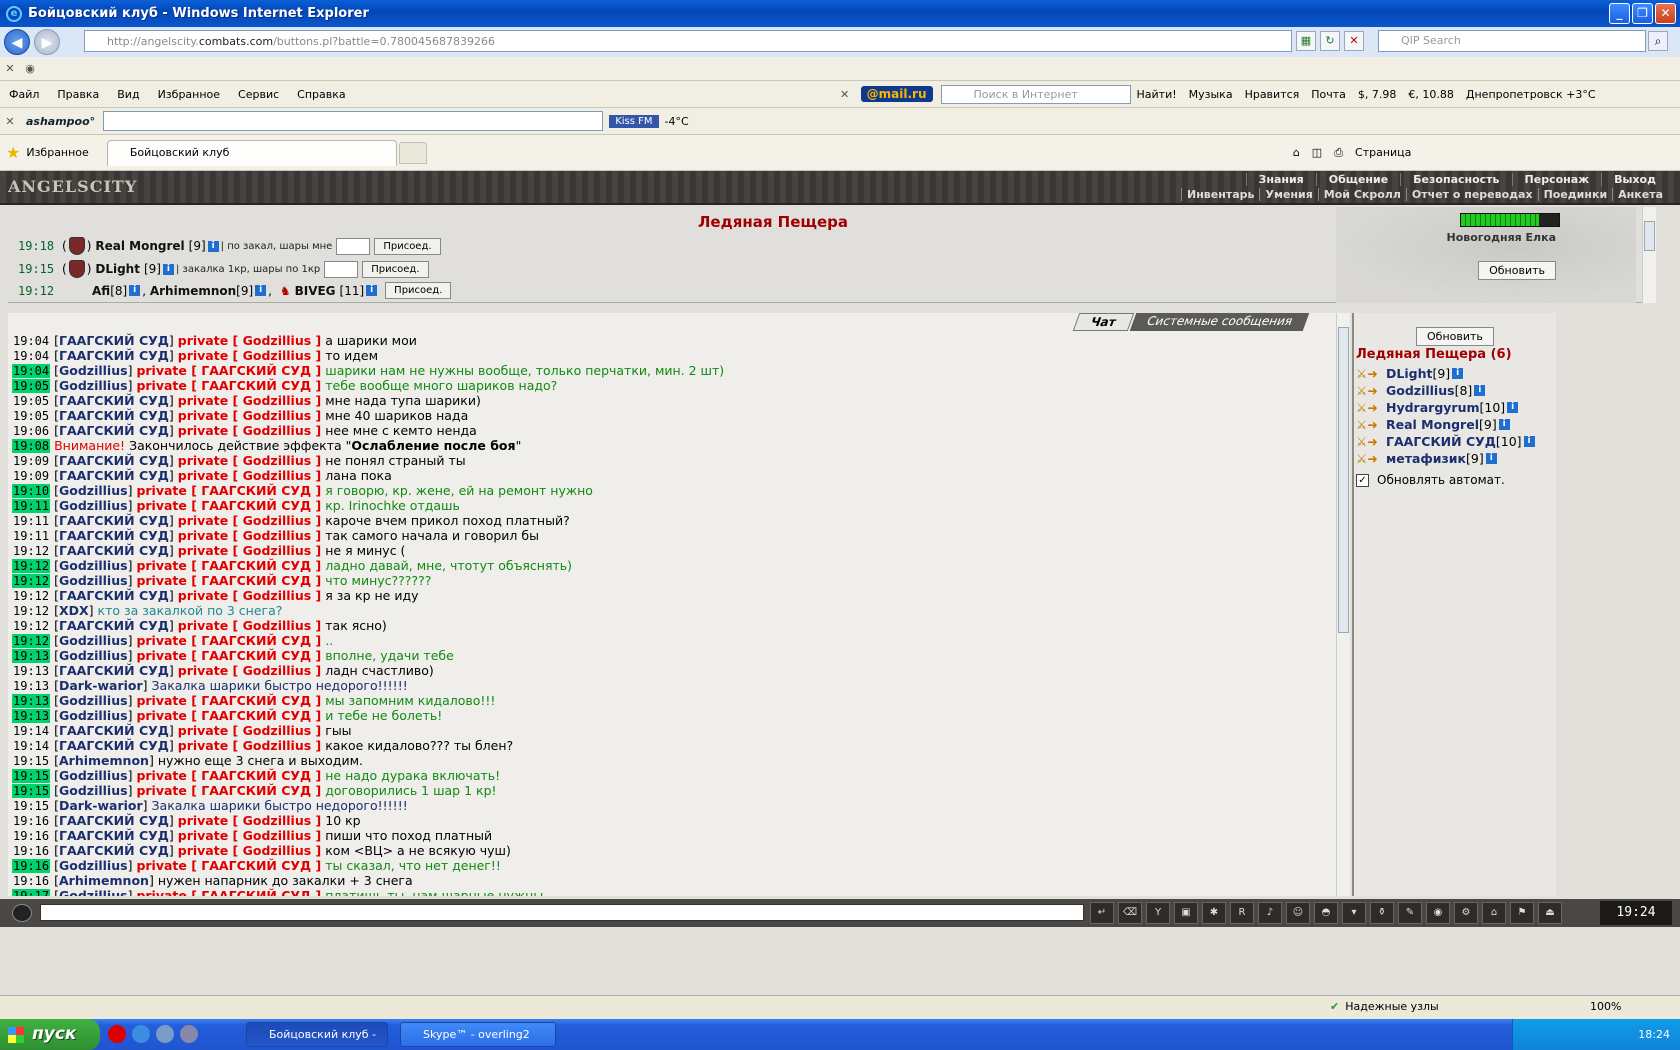 This screenshot has height=1050, width=1680. Describe the element at coordinates (31, 446) in the screenshot. I see `chat-time: 19:08` at that location.